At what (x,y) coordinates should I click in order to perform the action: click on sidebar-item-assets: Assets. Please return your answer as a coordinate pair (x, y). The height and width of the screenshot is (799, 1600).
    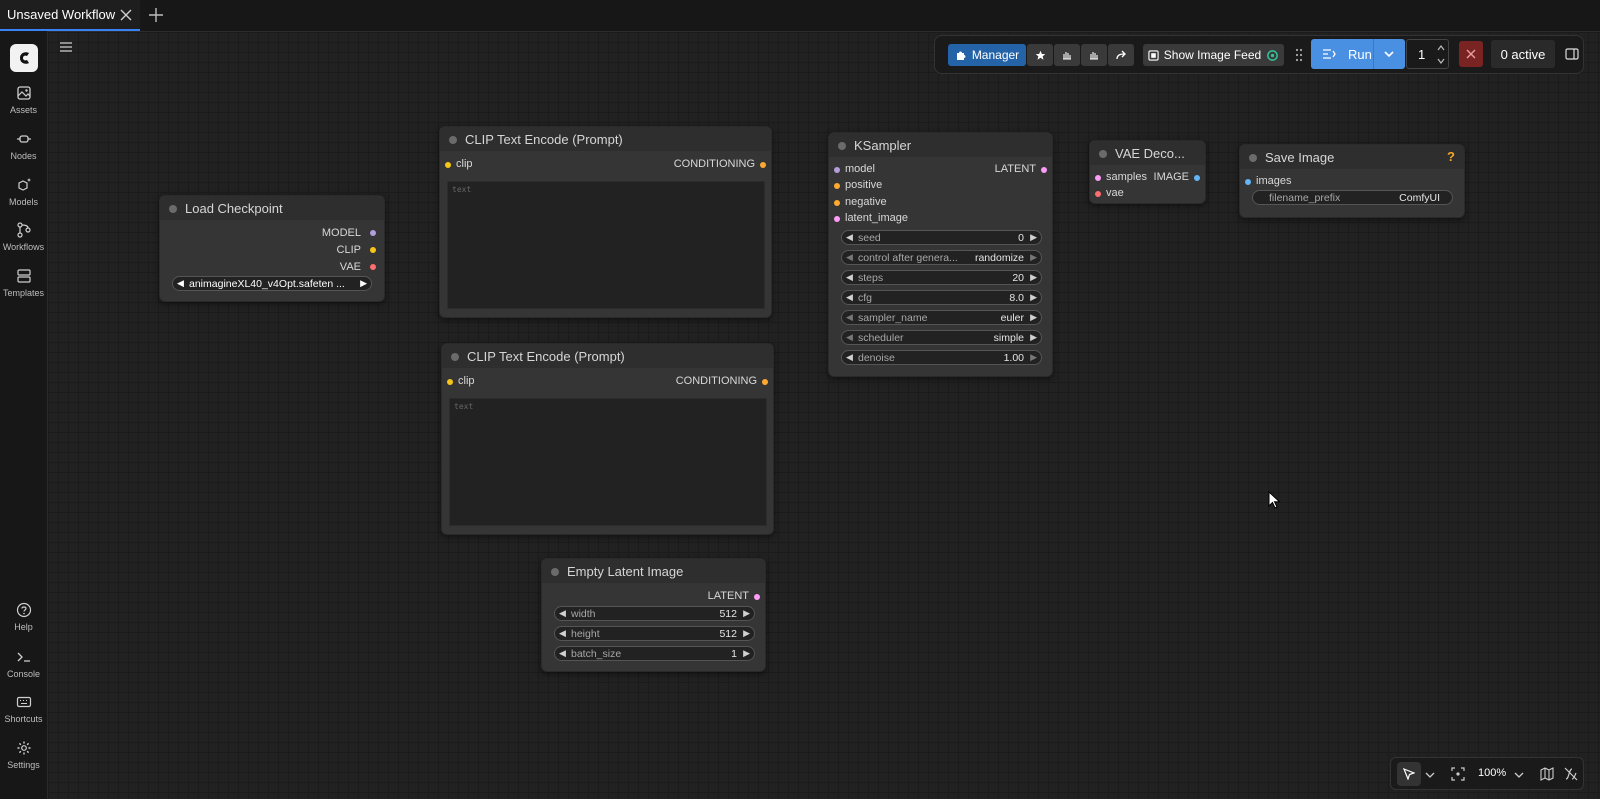
    Looking at the image, I should click on (23, 107).